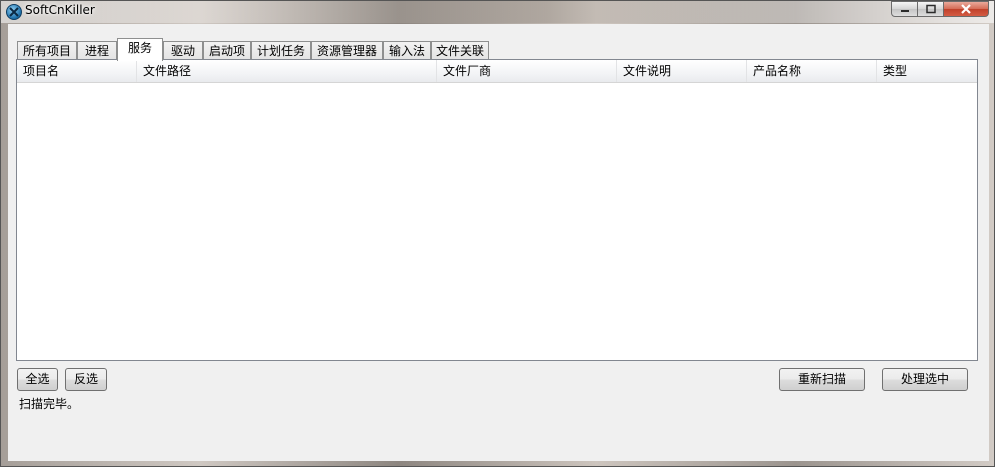 The image size is (995, 467). I want to click on tab-drivers: 驱动, so click(183, 50).